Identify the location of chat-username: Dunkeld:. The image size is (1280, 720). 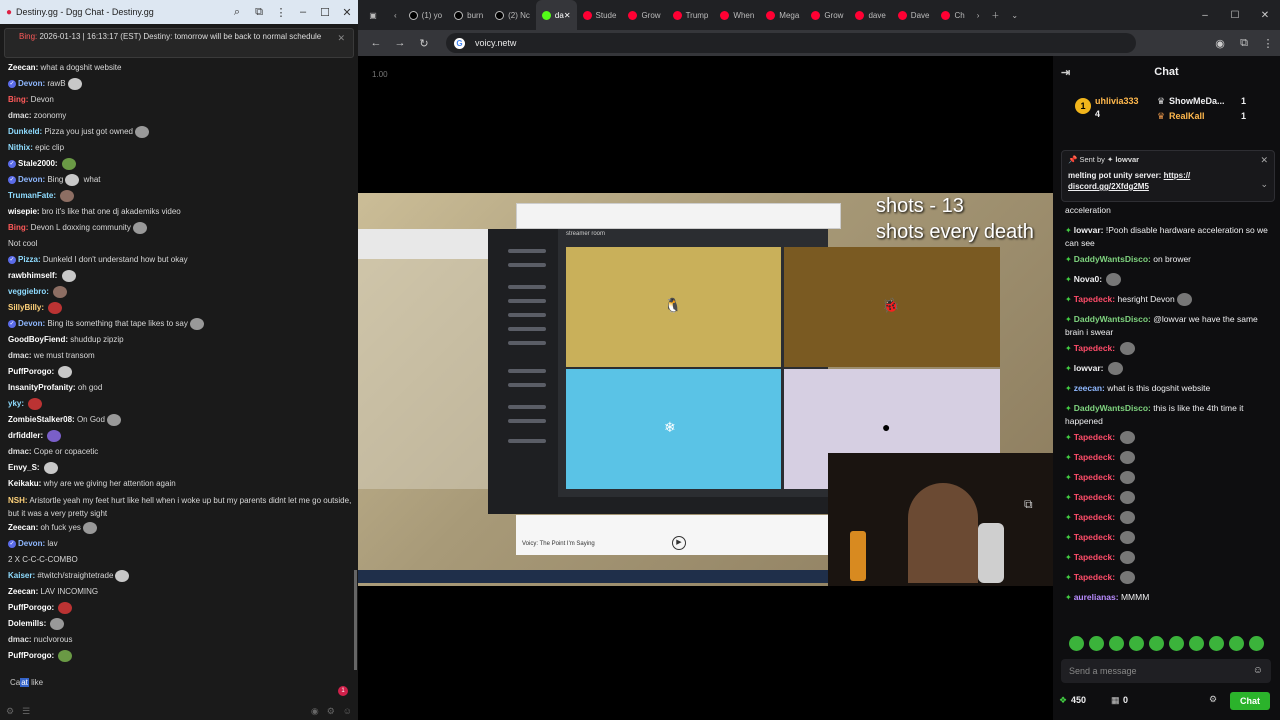
(25, 131).